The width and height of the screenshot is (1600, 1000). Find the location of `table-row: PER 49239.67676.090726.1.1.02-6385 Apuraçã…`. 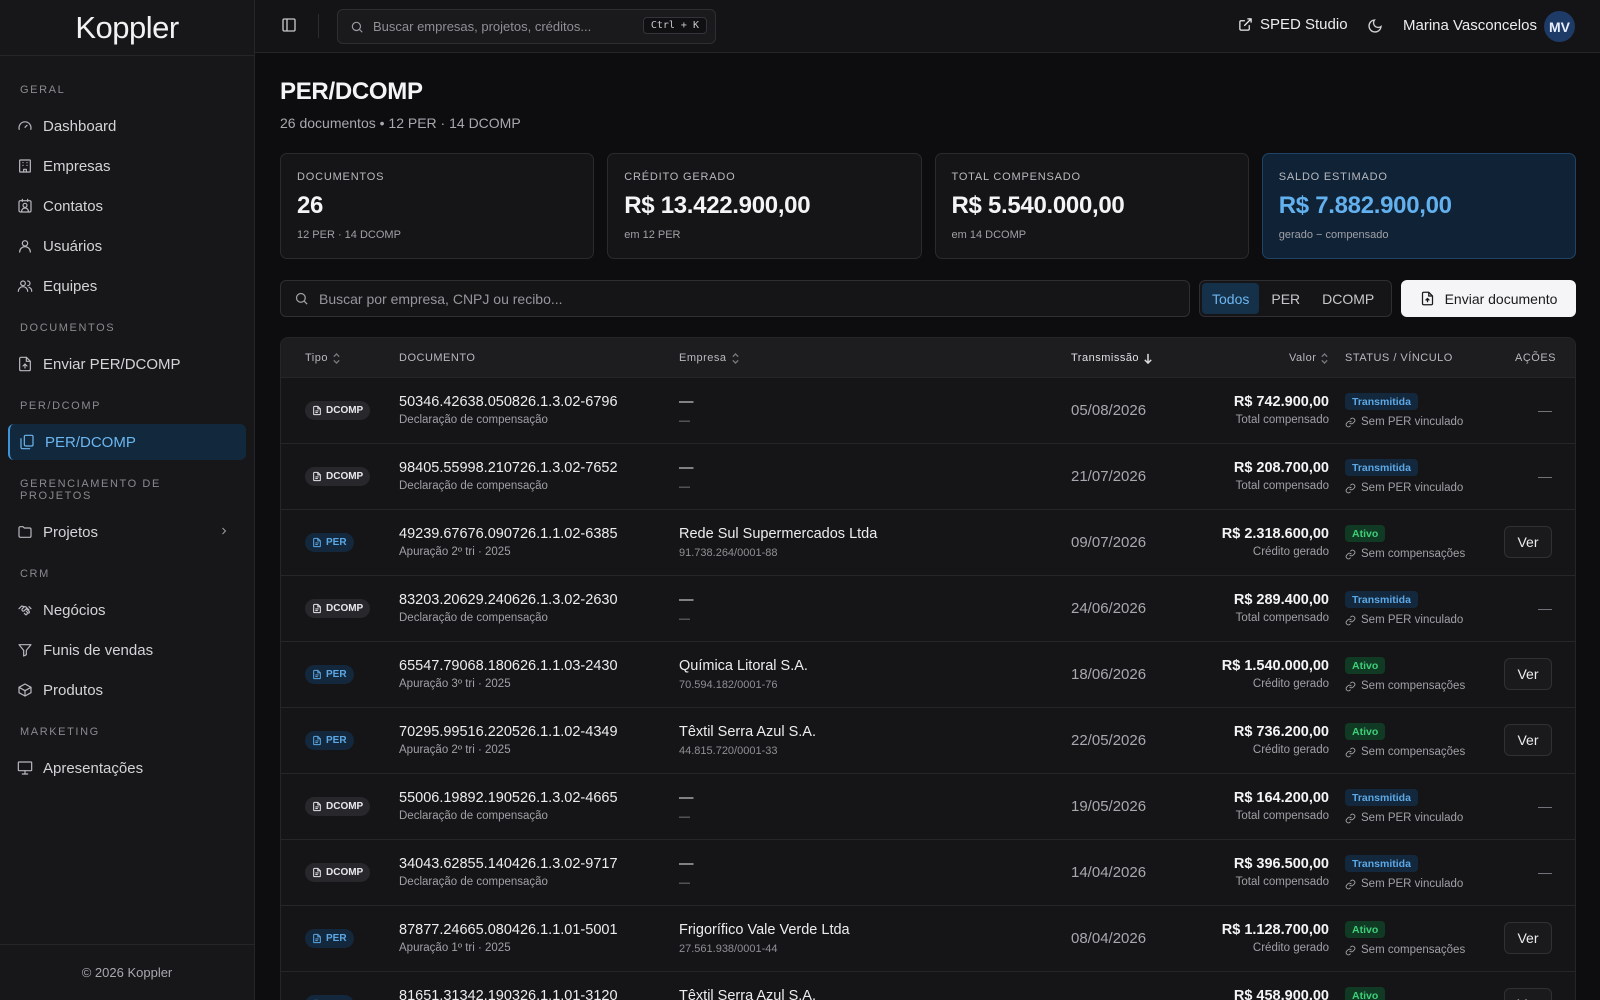

table-row: PER 49239.67676.090726.1.1.02-6385 Apuraçã… is located at coordinates (928, 543).